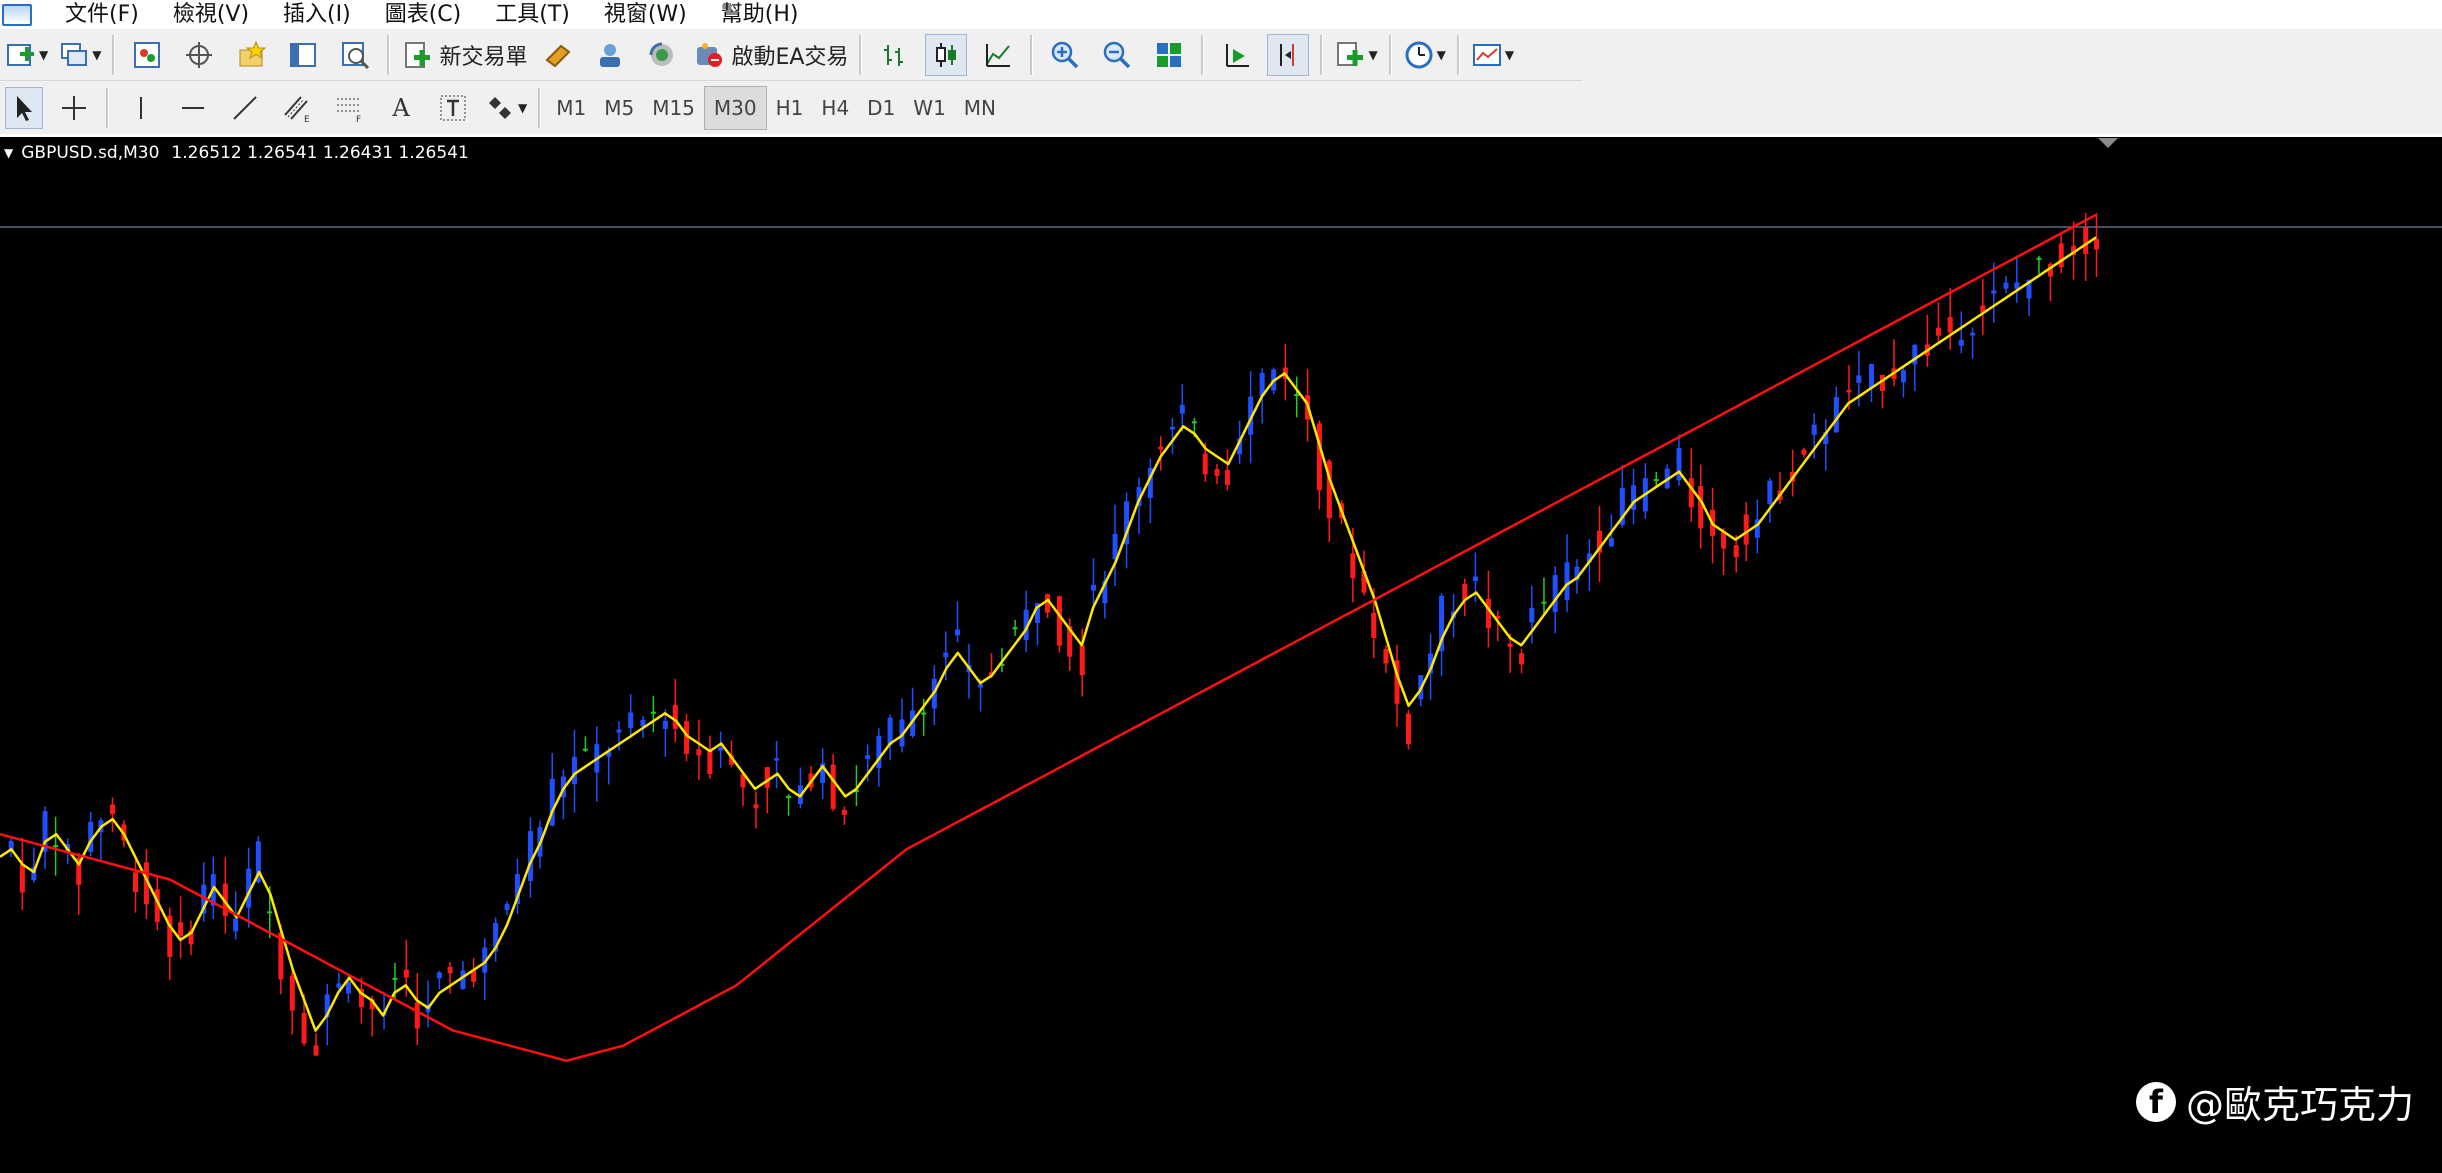 This screenshot has height=1173, width=2442. What do you see at coordinates (645, 14) in the screenshot?
I see `menu-window: 視窗(W)` at bounding box center [645, 14].